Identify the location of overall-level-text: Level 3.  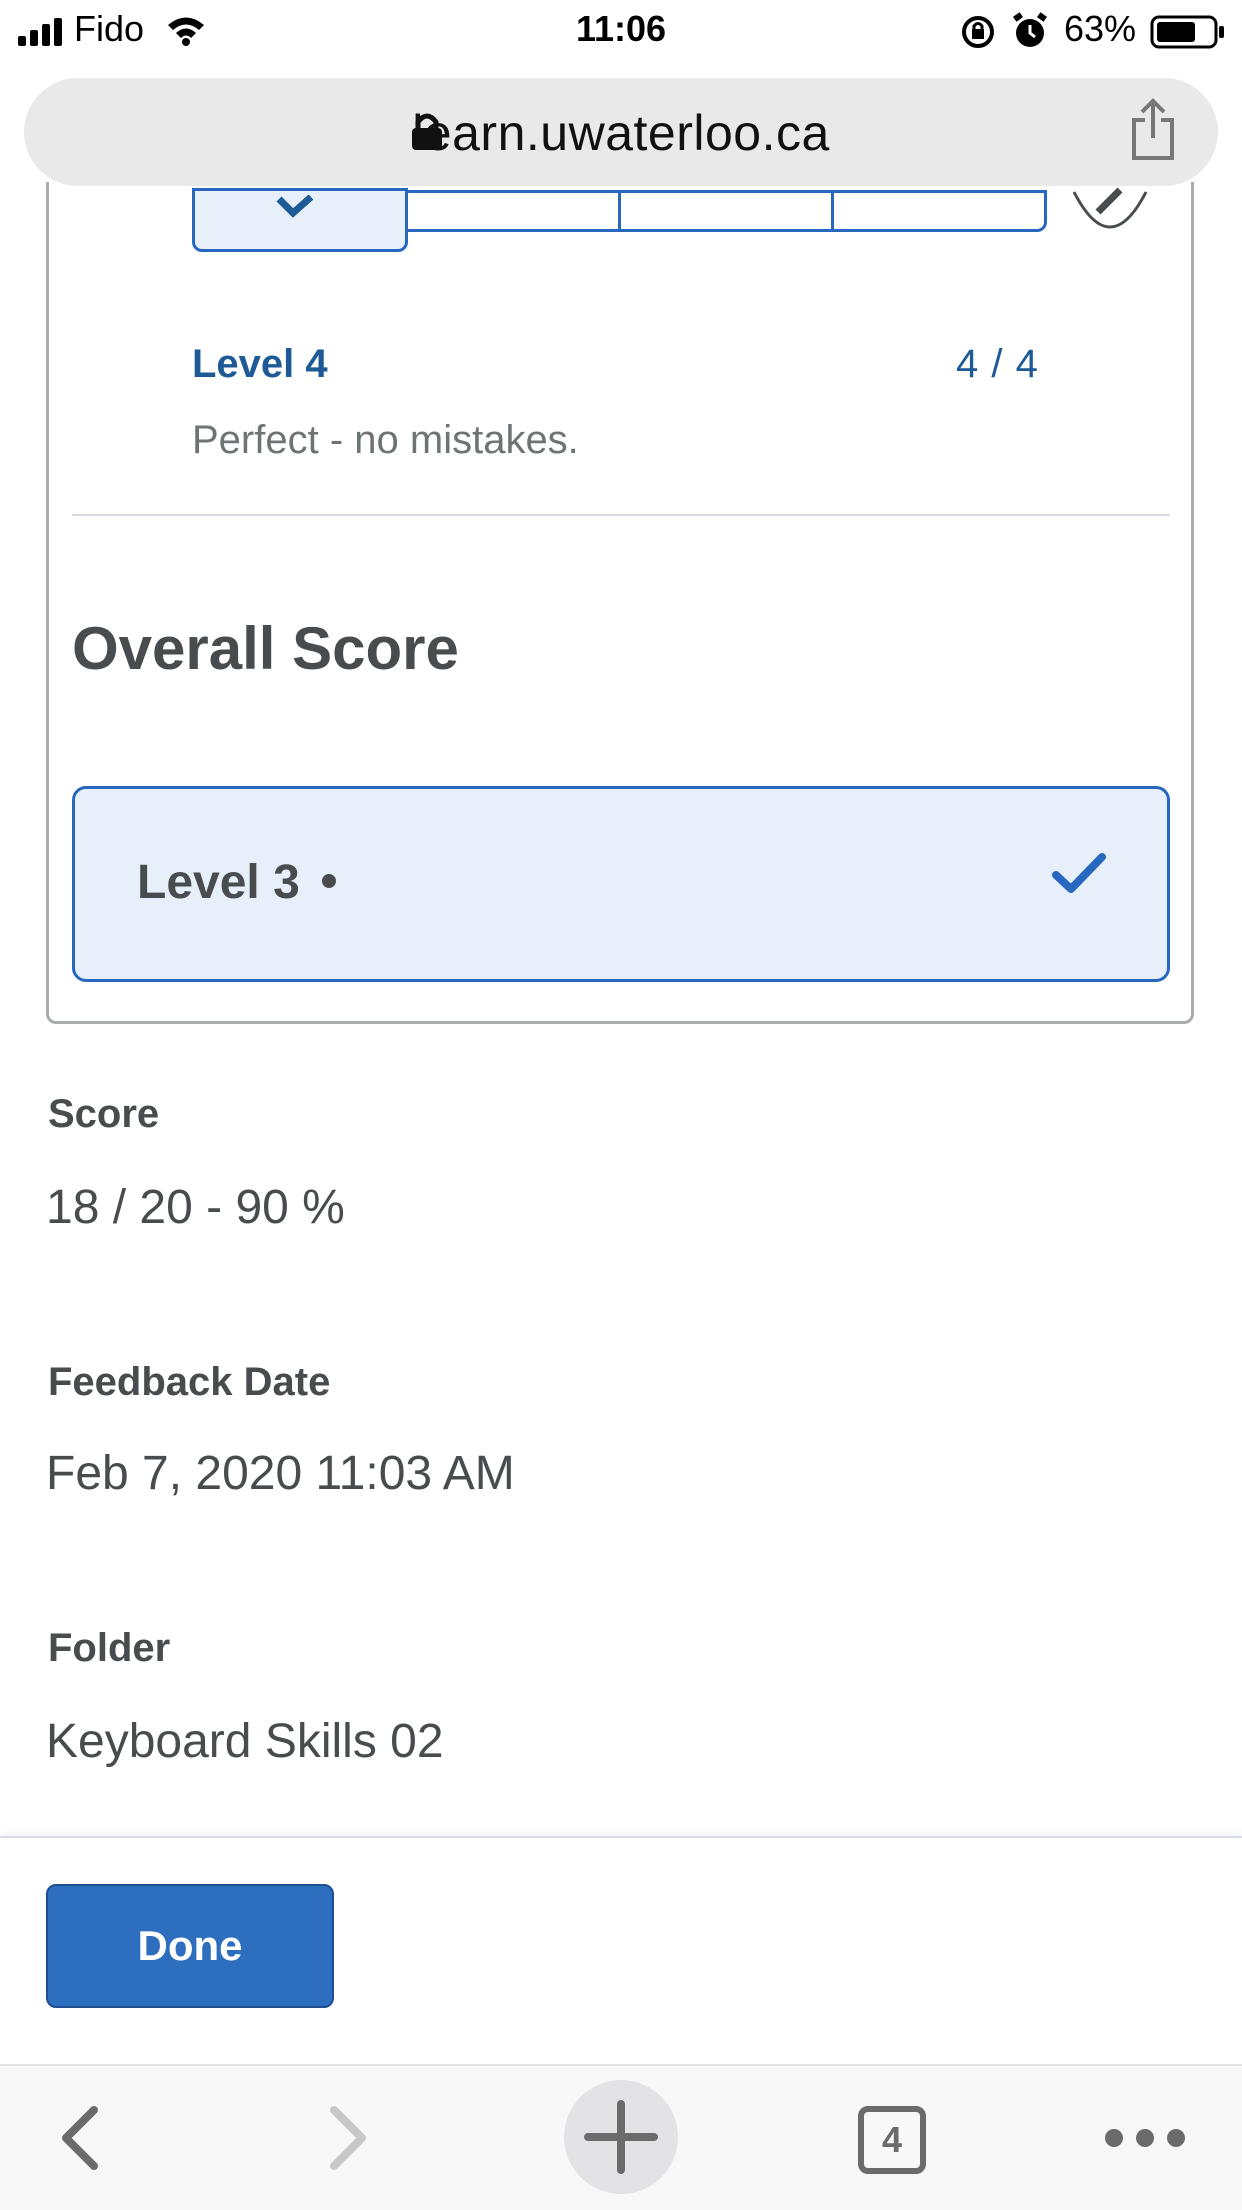
(218, 882).